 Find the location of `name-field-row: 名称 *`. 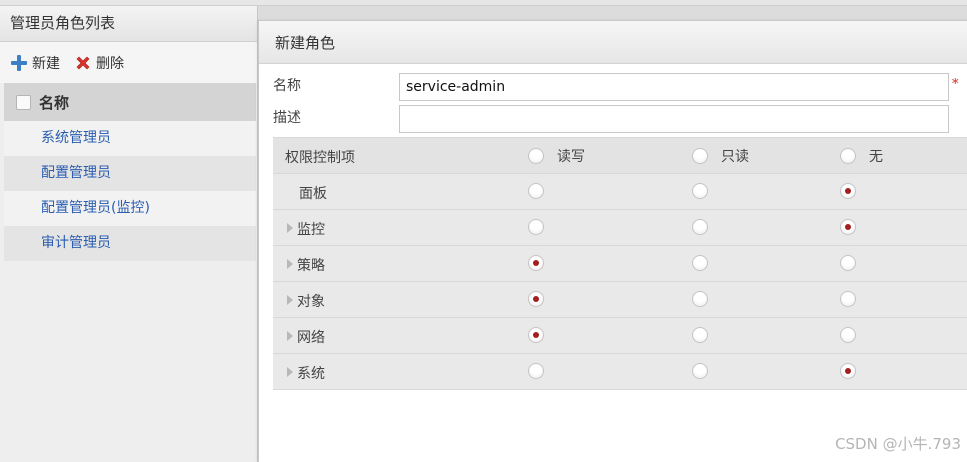

name-field-row: 名称 * is located at coordinates (613, 88).